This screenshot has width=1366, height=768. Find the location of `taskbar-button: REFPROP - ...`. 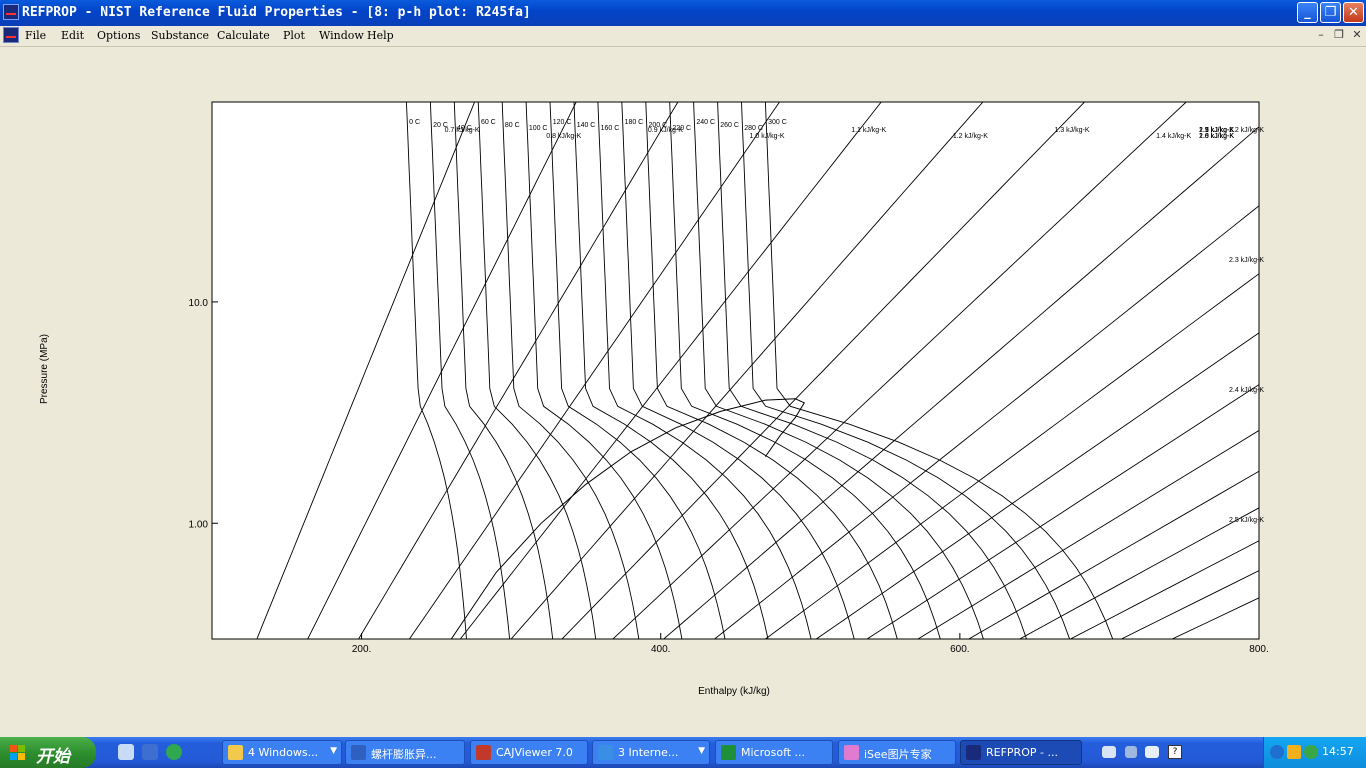

taskbar-button: REFPROP - ... is located at coordinates (1021, 752).